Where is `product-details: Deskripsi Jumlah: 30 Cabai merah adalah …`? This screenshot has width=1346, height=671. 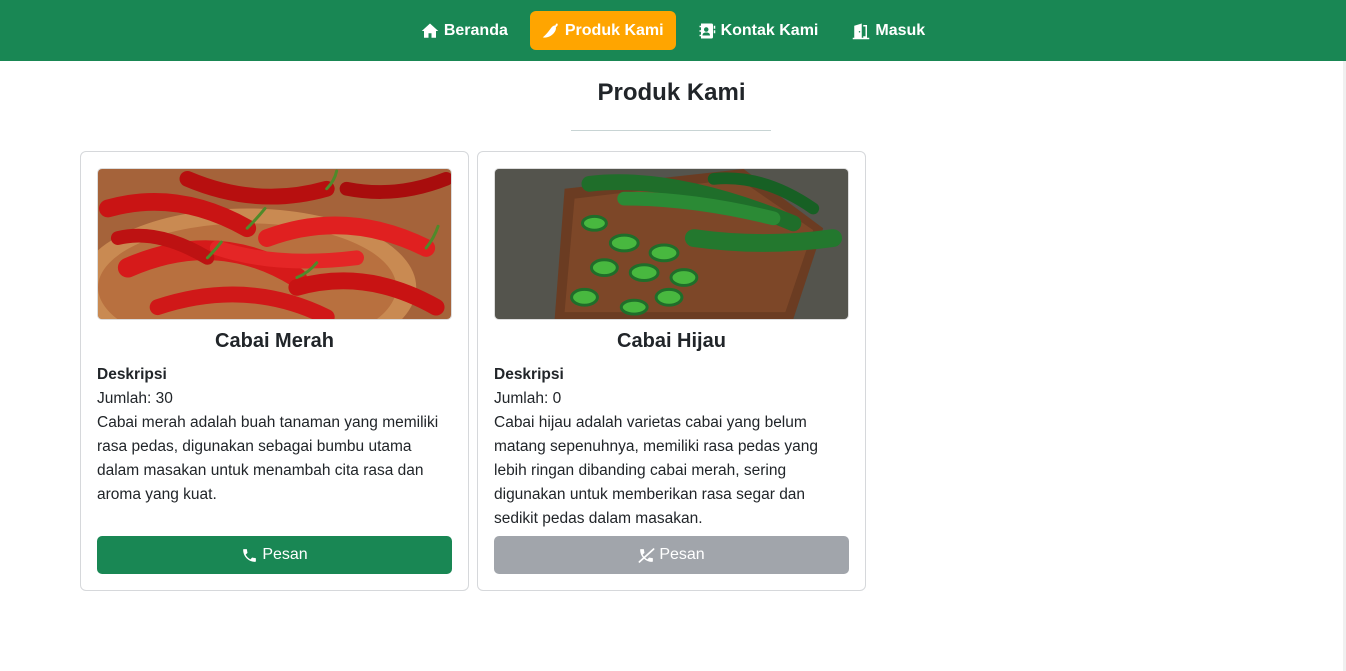 product-details: Deskripsi Jumlah: 30 Cabai merah adalah … is located at coordinates (274, 435).